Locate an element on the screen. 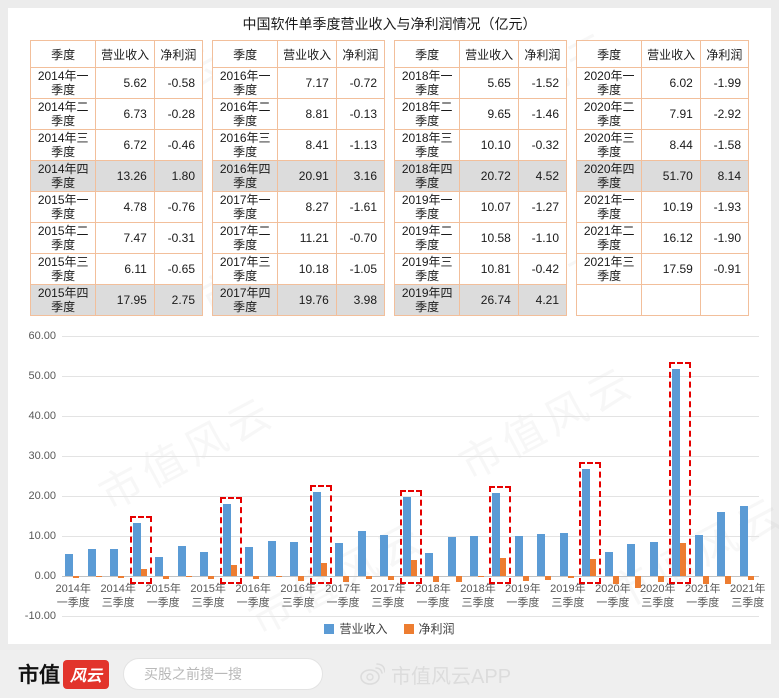 The width and height of the screenshot is (779, 698). table-row: 2018年一季度 5.65 -1.52 is located at coordinates (480, 83).